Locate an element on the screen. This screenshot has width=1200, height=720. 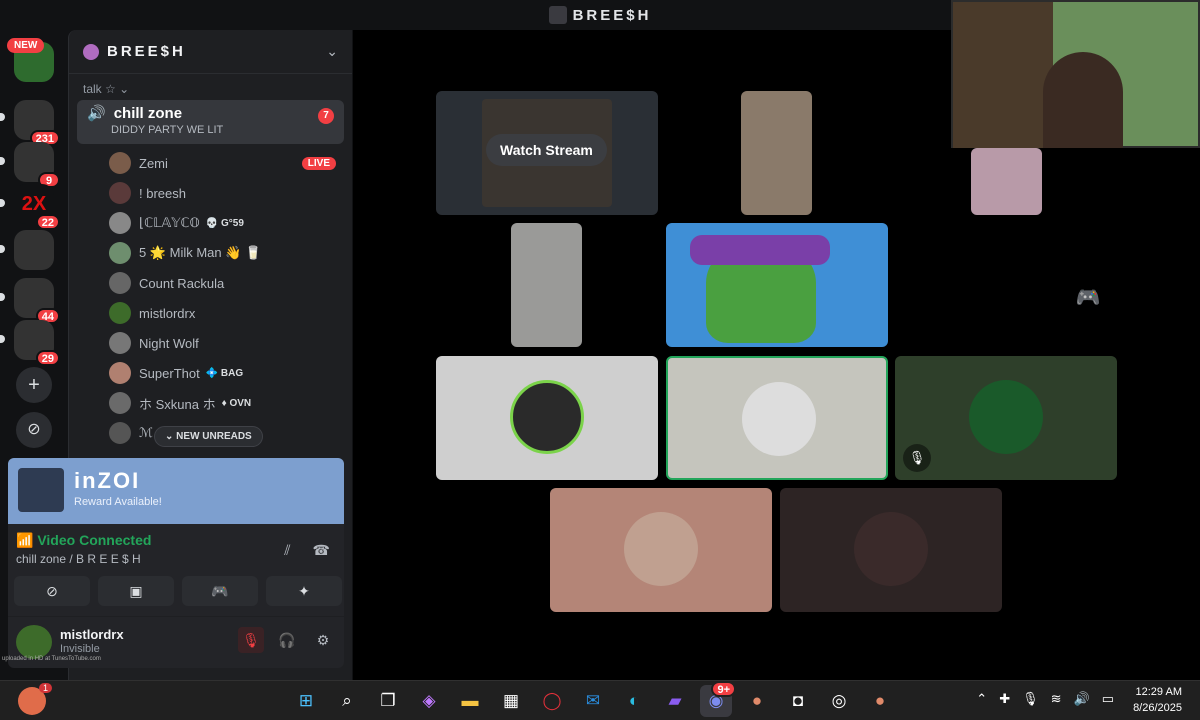
screen-share-icon: ▣ is located at coordinates (136, 591).